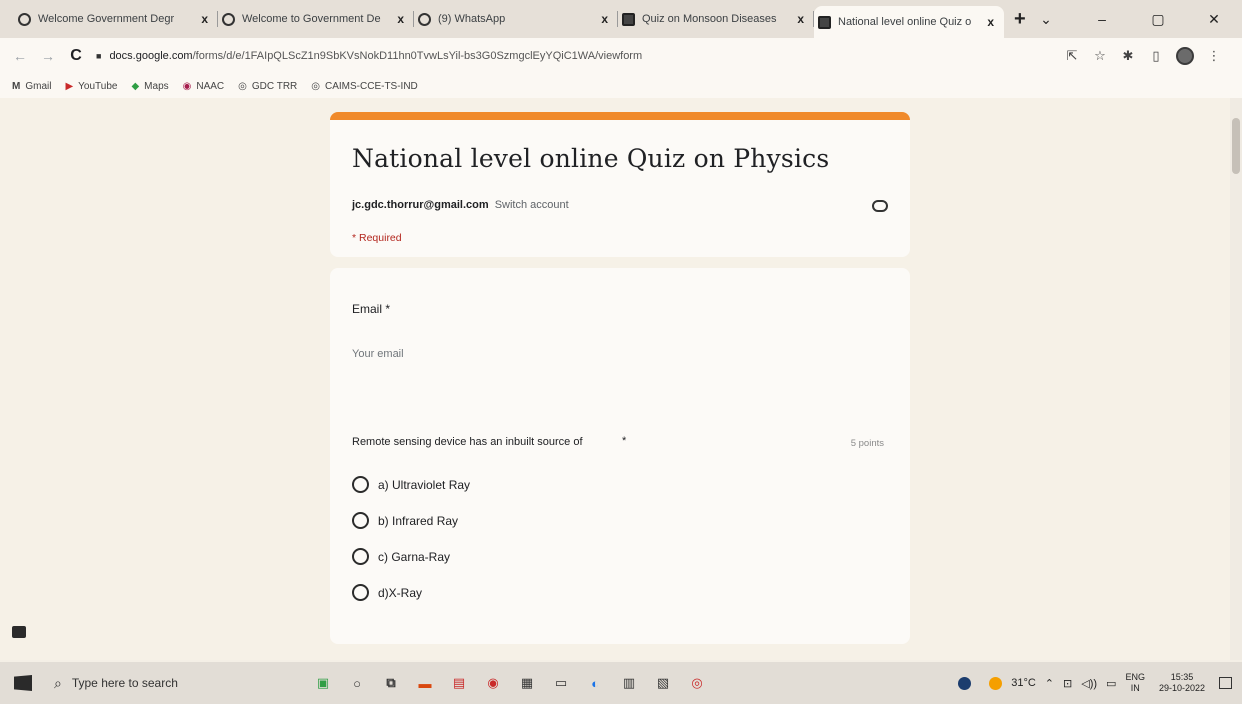 The image size is (1242, 704). What do you see at coordinates (242, 86) in the screenshot?
I see `globe-icon: ◎` at bounding box center [242, 86].